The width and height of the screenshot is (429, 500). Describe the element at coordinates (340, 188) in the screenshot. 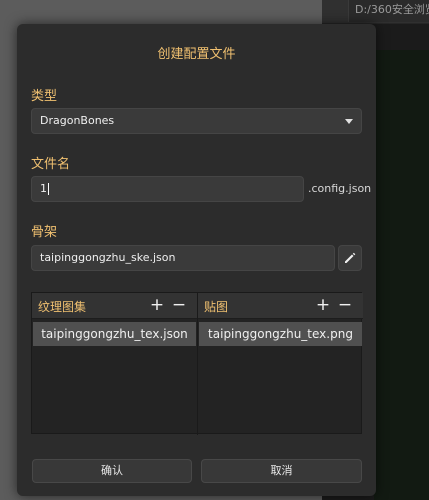

I see `filename-suffix: .config.json` at that location.